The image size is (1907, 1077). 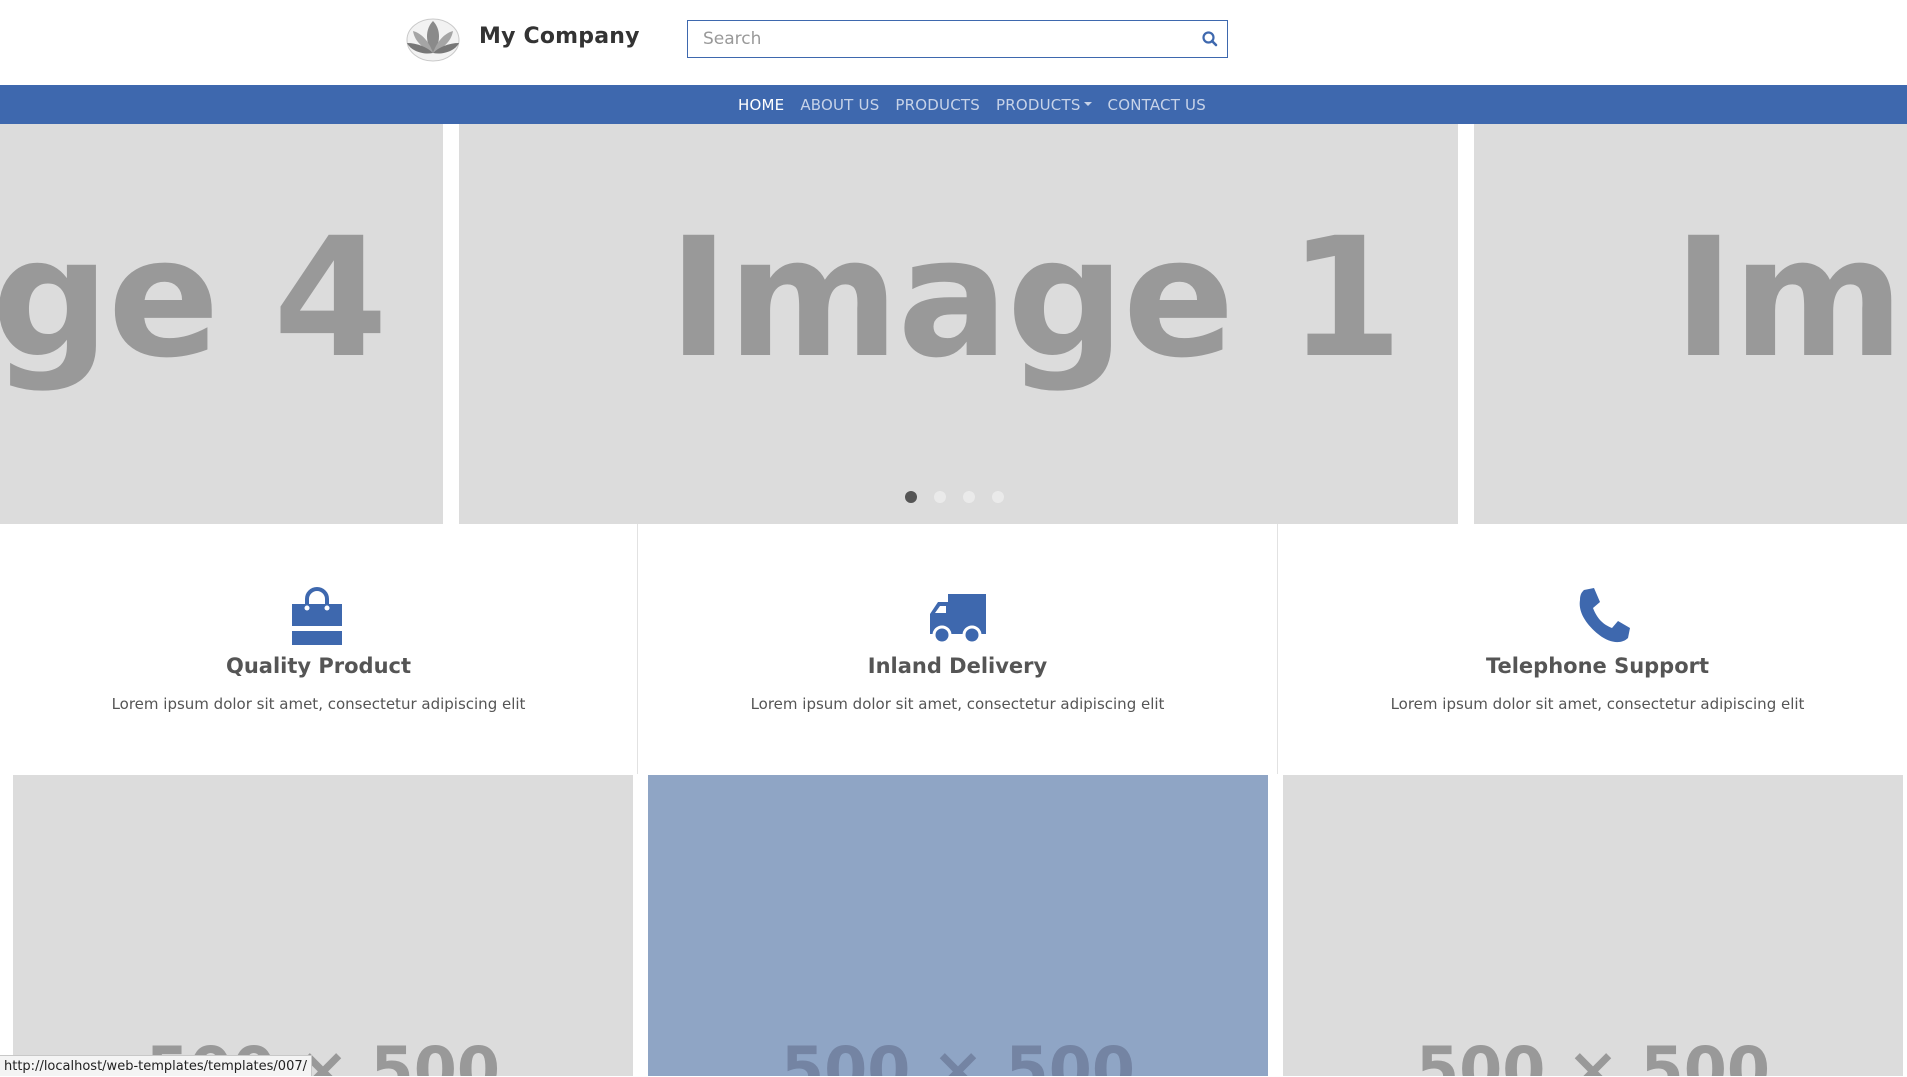 What do you see at coordinates (317, 616) in the screenshot?
I see `shopping-bag-icon` at bounding box center [317, 616].